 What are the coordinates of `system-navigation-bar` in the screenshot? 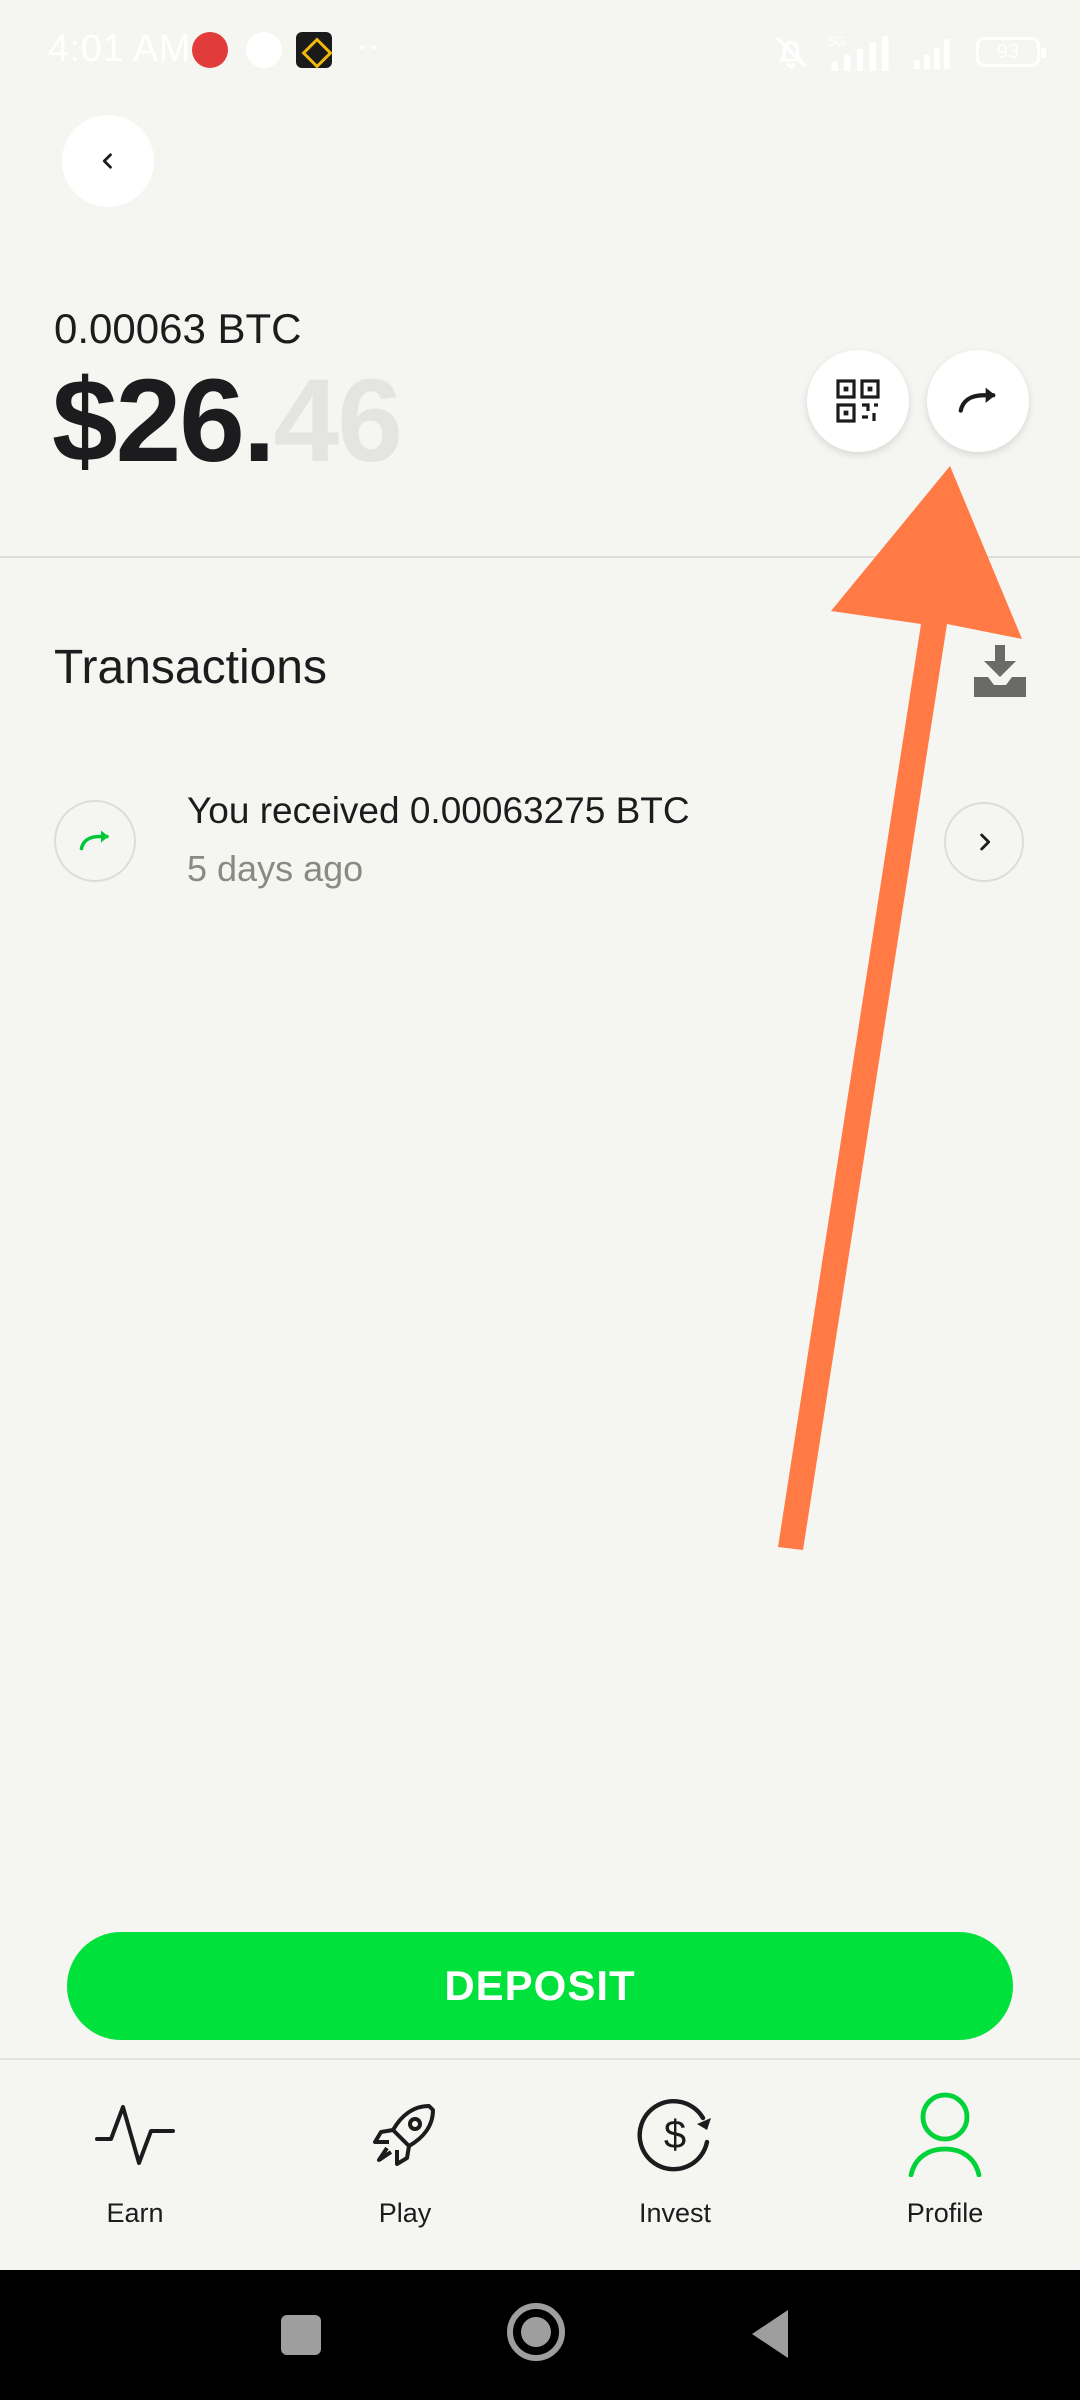 It's located at (540, 2335).